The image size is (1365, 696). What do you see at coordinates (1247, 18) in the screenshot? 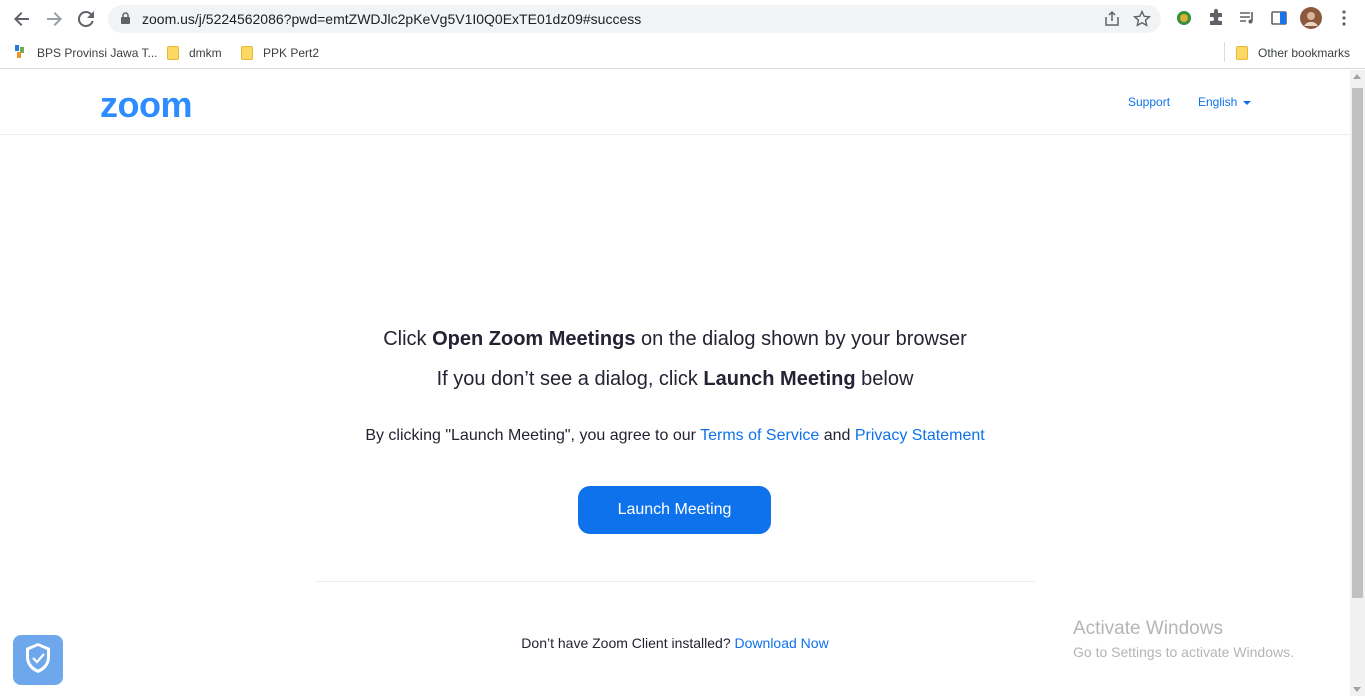
I see `media-playlist-icon` at bounding box center [1247, 18].